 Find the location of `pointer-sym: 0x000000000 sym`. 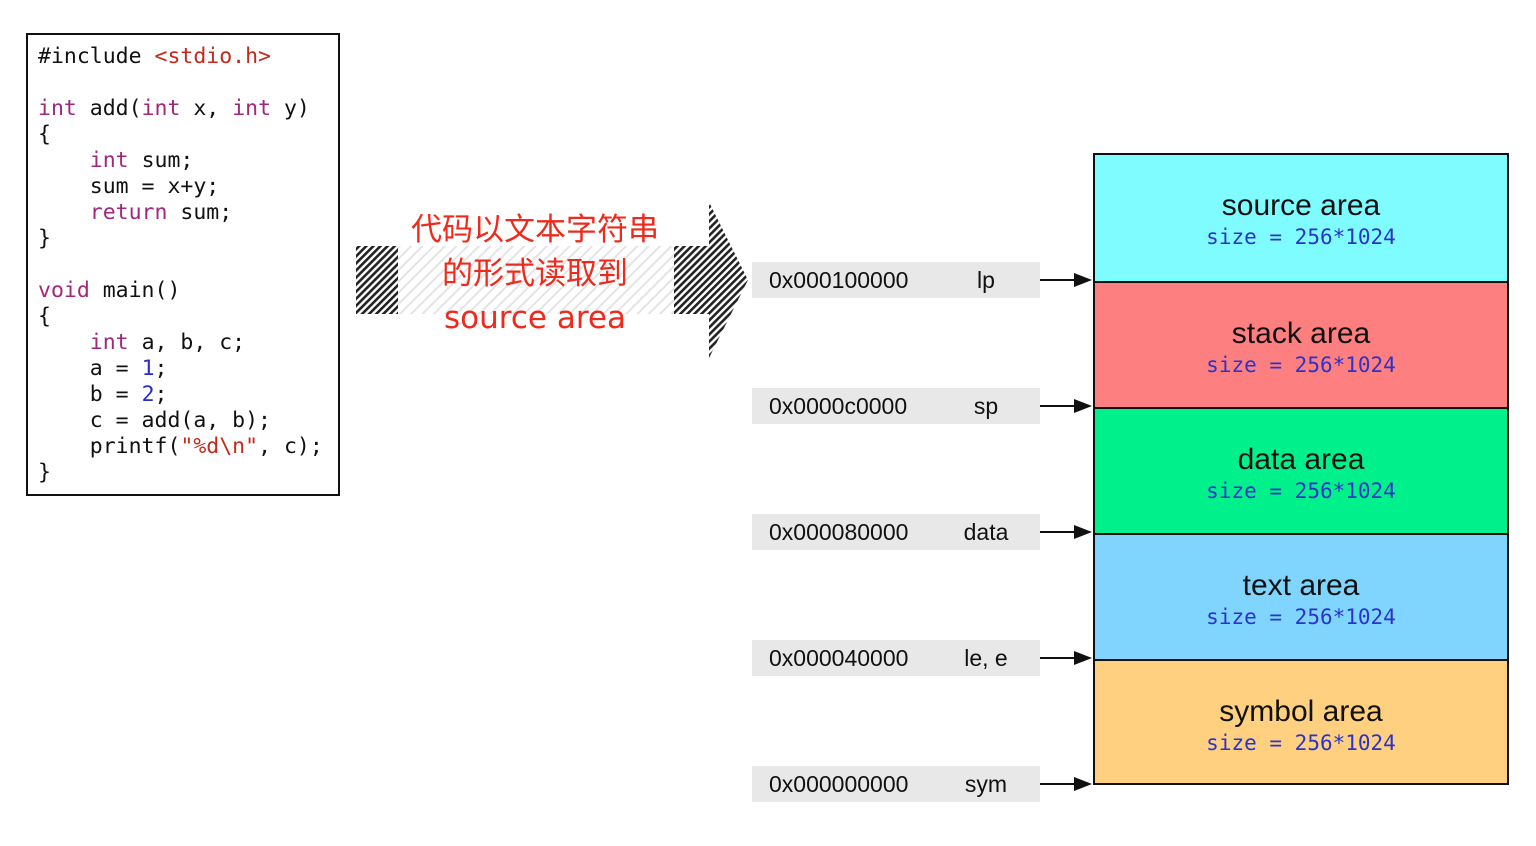

pointer-sym: 0x000000000 sym is located at coordinates (923, 784).